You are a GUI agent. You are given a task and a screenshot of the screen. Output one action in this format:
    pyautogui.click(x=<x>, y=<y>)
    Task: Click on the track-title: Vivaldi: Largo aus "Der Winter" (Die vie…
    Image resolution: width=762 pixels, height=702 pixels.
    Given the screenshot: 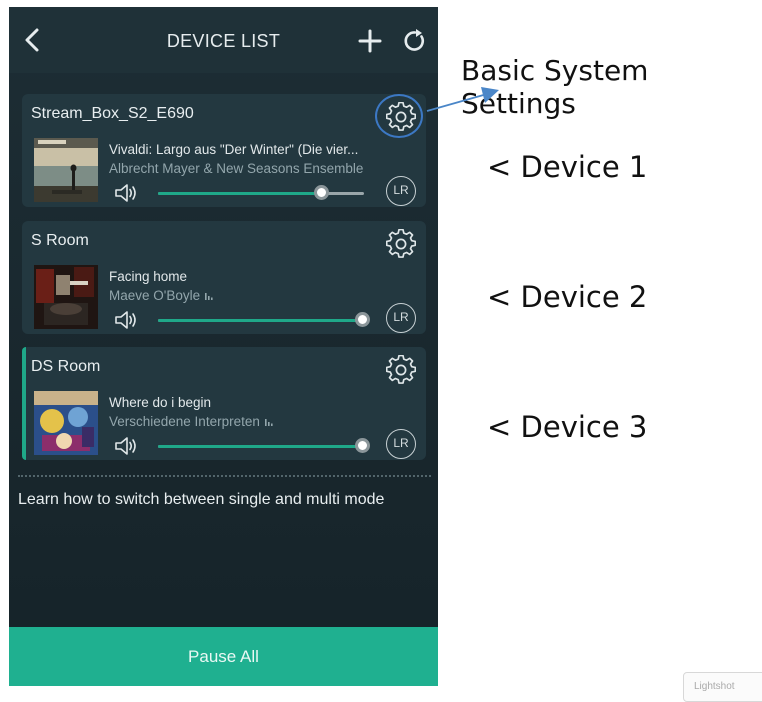 What is the action you would take?
    pyautogui.click(x=234, y=149)
    